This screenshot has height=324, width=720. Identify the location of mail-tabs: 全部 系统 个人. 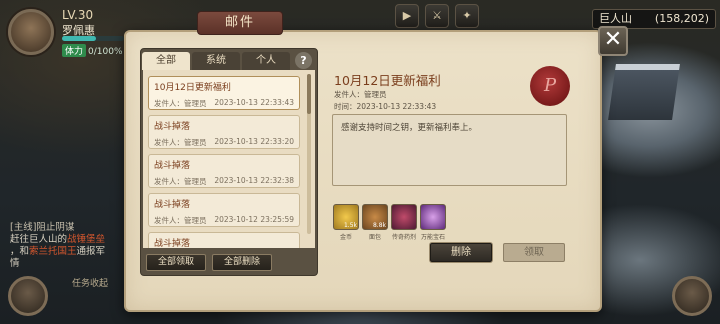
(216, 61).